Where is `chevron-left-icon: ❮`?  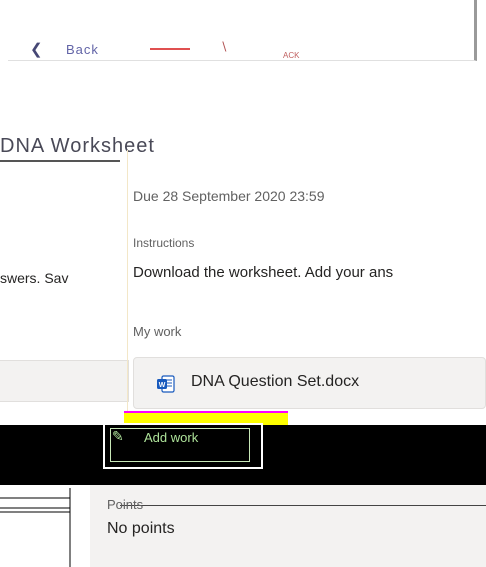 chevron-left-icon: ❮ is located at coordinates (36, 49).